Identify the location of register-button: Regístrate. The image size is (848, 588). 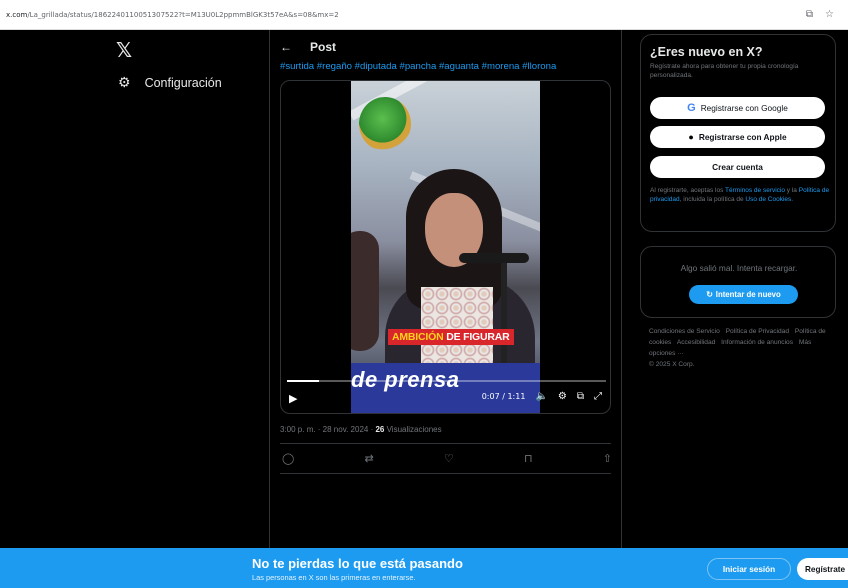
(822, 569).